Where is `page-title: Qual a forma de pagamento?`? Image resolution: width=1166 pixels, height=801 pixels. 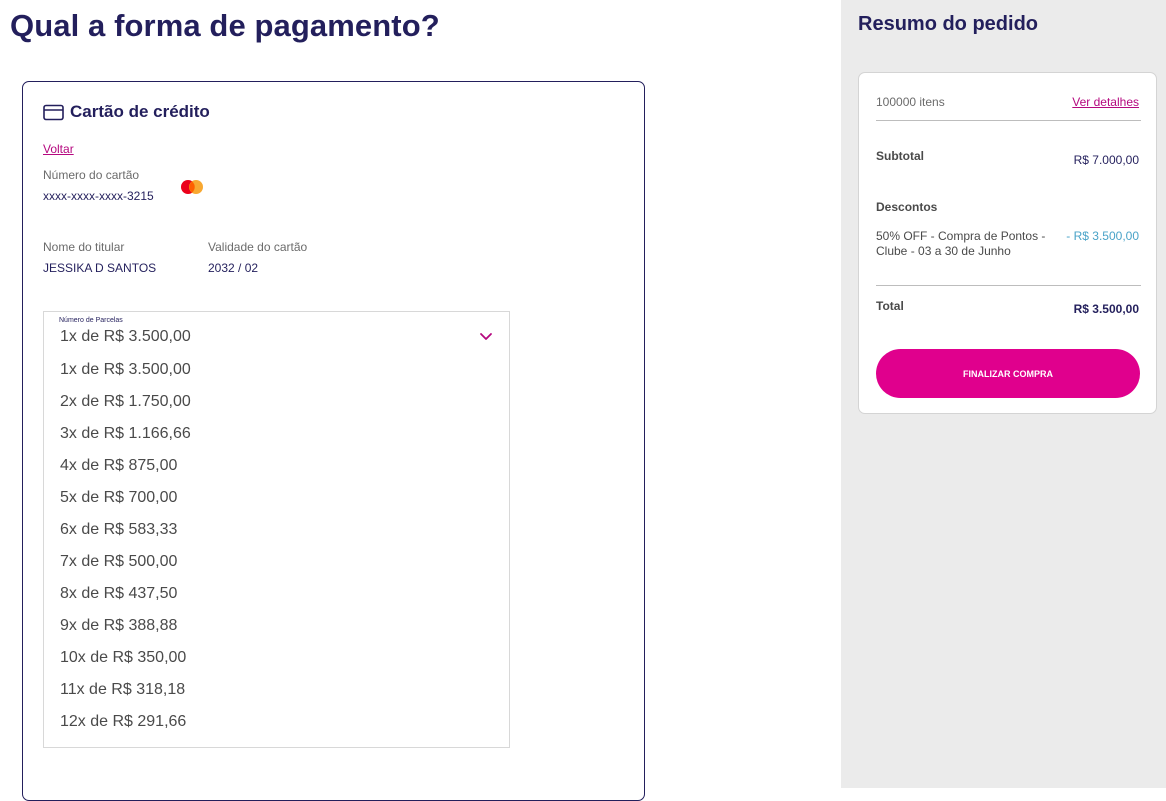
page-title: Qual a forma de pagamento? is located at coordinates (225, 25).